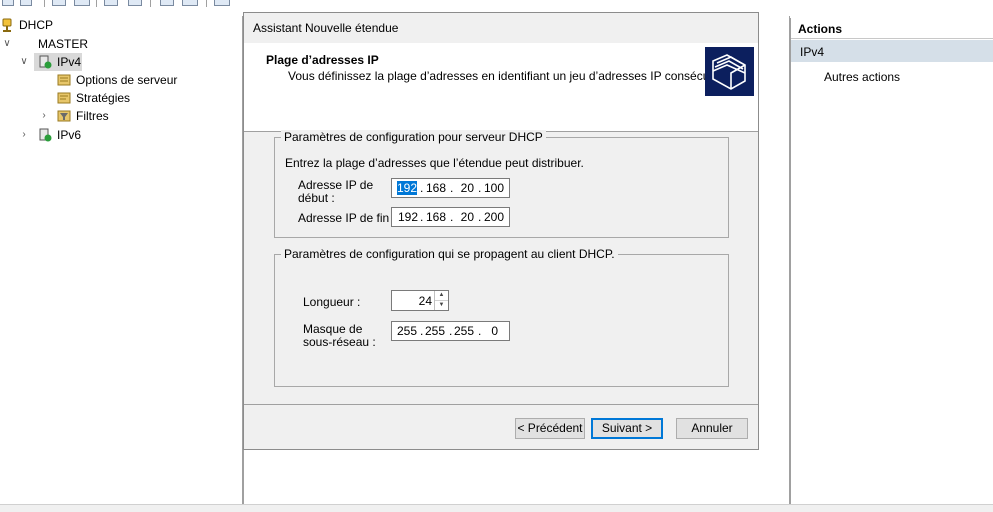  Describe the element at coordinates (892, 28) in the screenshot. I see `actions-header: Actions` at that location.